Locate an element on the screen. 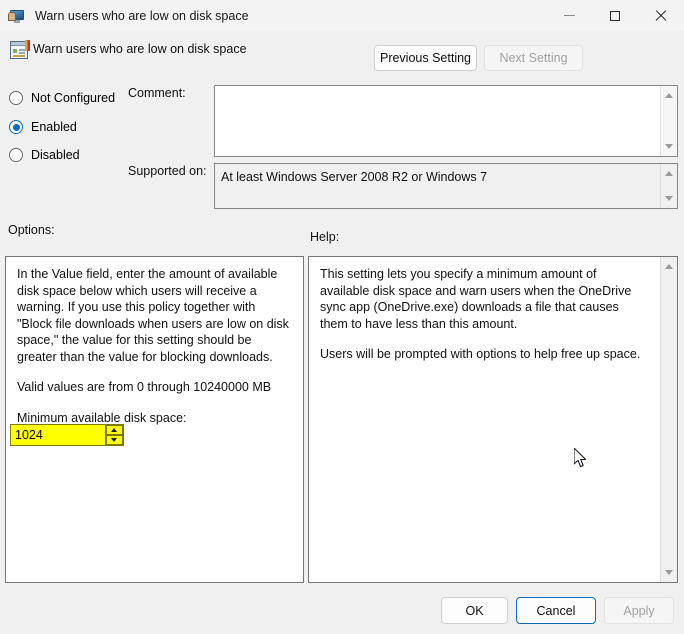  close-button is located at coordinates (661, 15).